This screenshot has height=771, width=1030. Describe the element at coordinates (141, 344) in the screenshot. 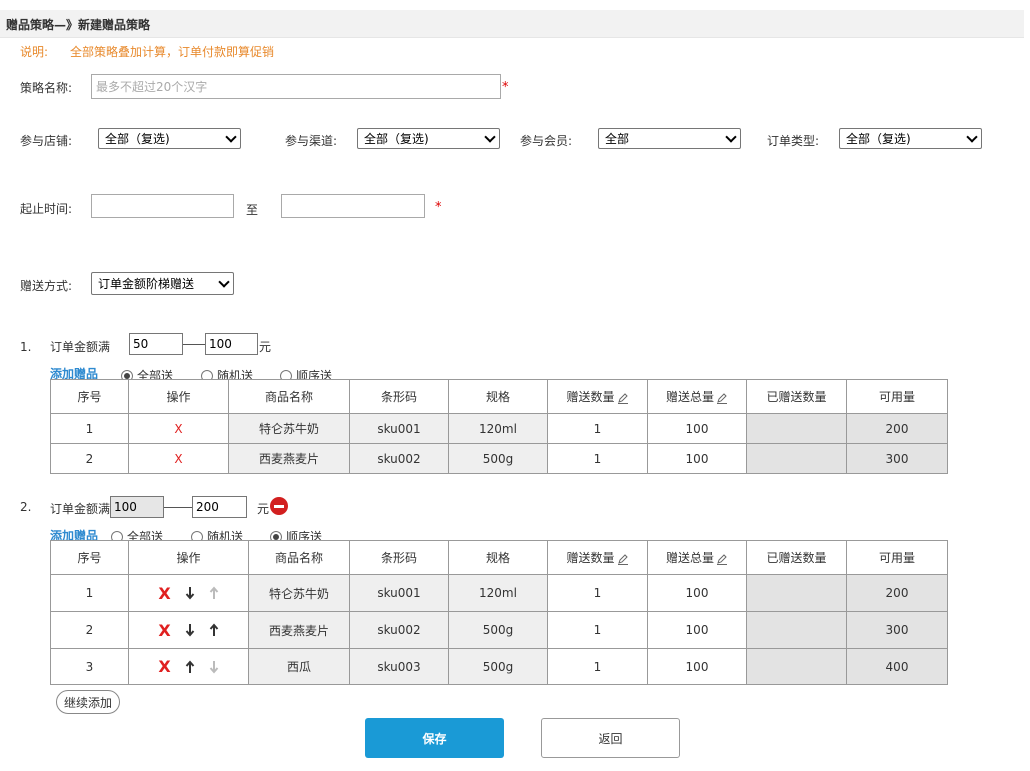

I see `tier-min-value: 50` at that location.